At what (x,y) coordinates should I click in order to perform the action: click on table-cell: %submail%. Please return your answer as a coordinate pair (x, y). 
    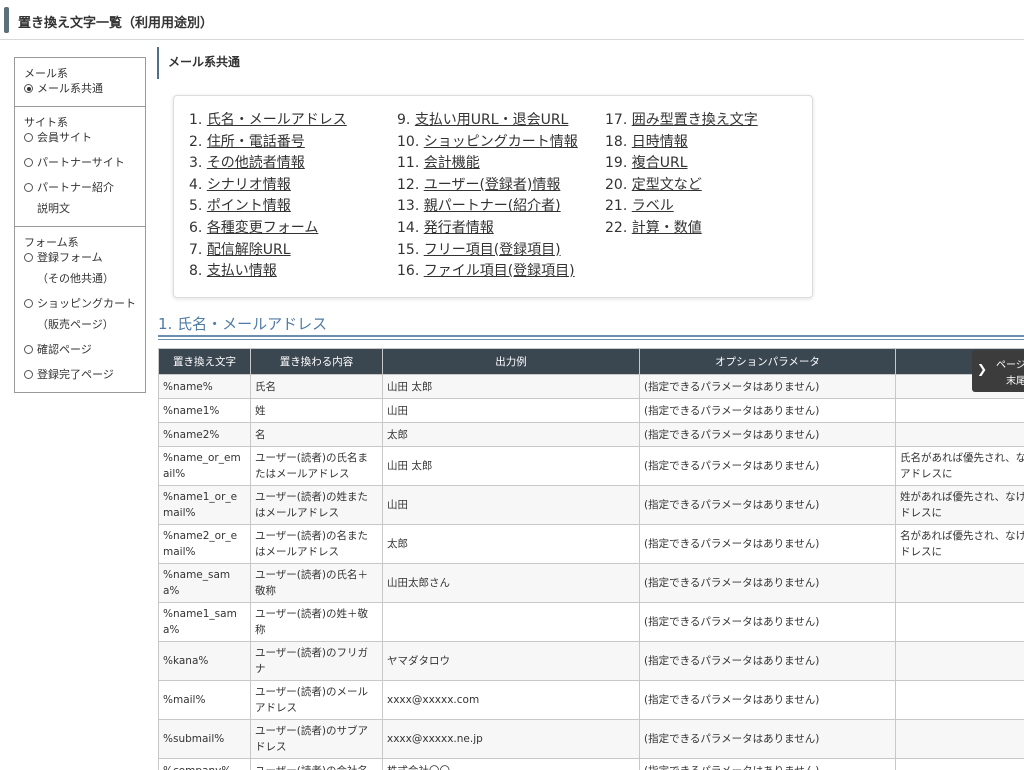
    Looking at the image, I should click on (204, 739).